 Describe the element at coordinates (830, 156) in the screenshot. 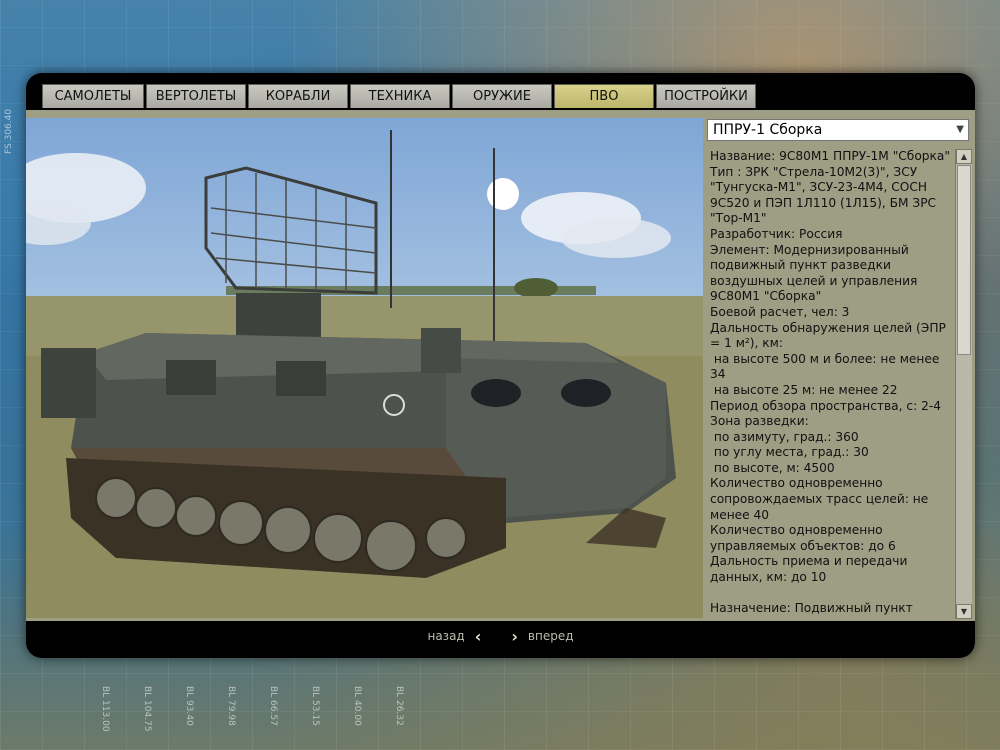

I see `info-line: Название: 9С80М1 ППРУ-1М "Сборка"` at that location.